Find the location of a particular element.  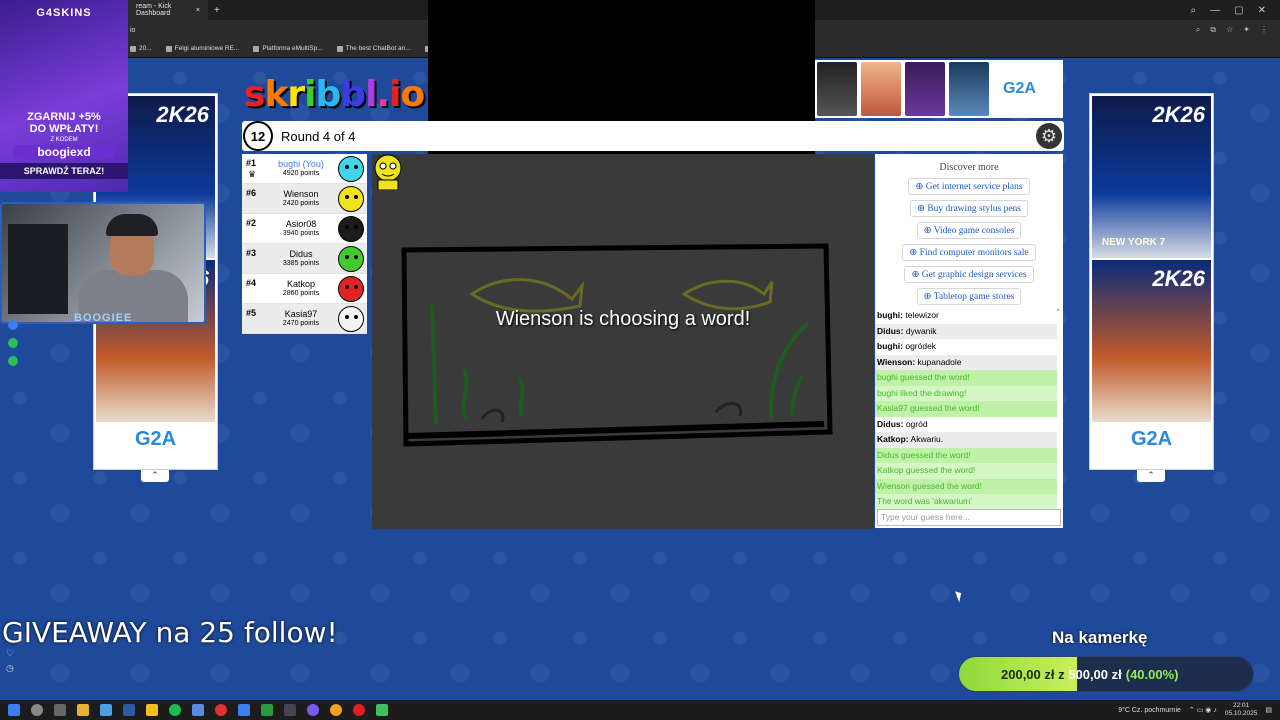

chat-user: bughi: is located at coordinates (890, 346).